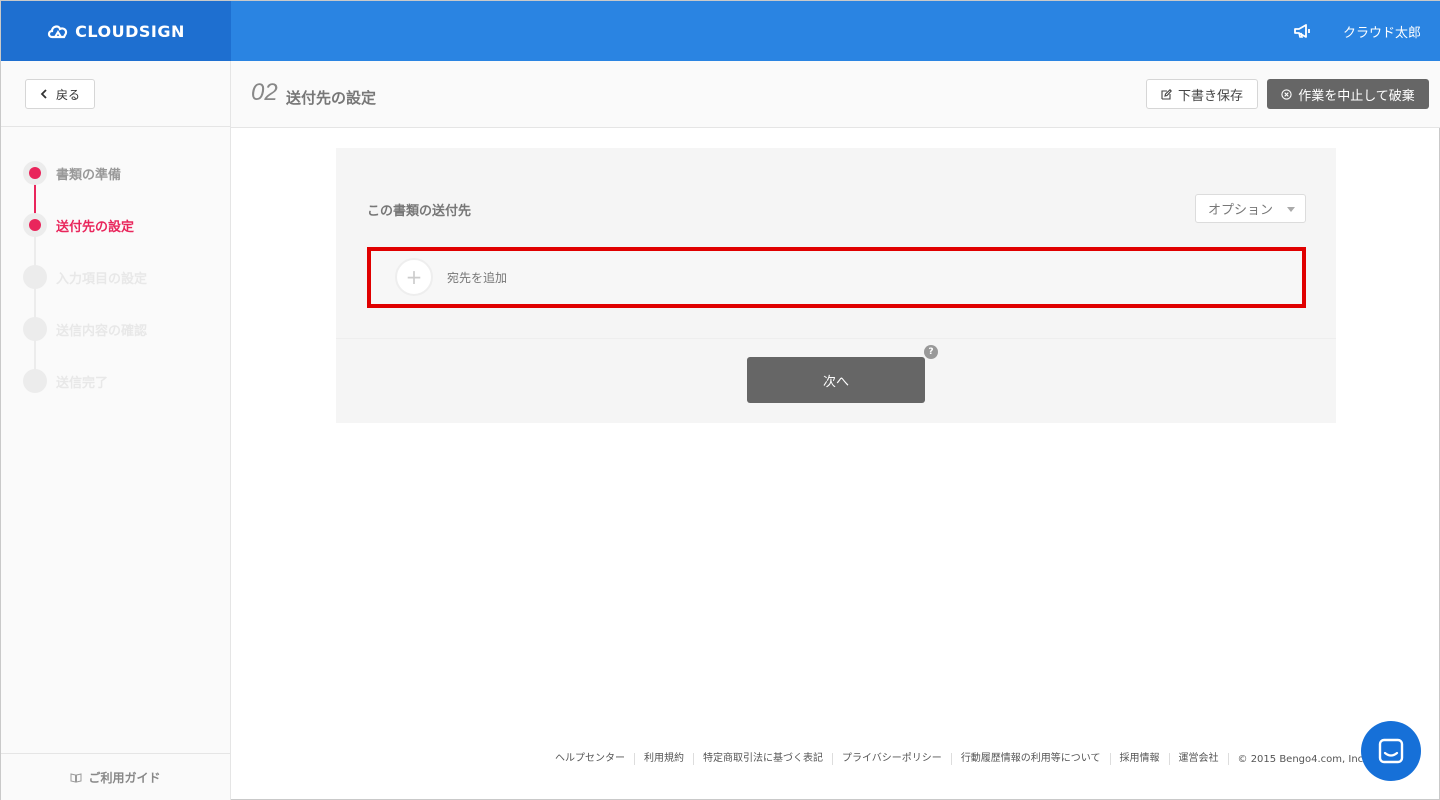 This screenshot has width=1440, height=800. What do you see at coordinates (590, 759) in the screenshot?
I see `footer-link-help-center: ヘルプセンター` at bounding box center [590, 759].